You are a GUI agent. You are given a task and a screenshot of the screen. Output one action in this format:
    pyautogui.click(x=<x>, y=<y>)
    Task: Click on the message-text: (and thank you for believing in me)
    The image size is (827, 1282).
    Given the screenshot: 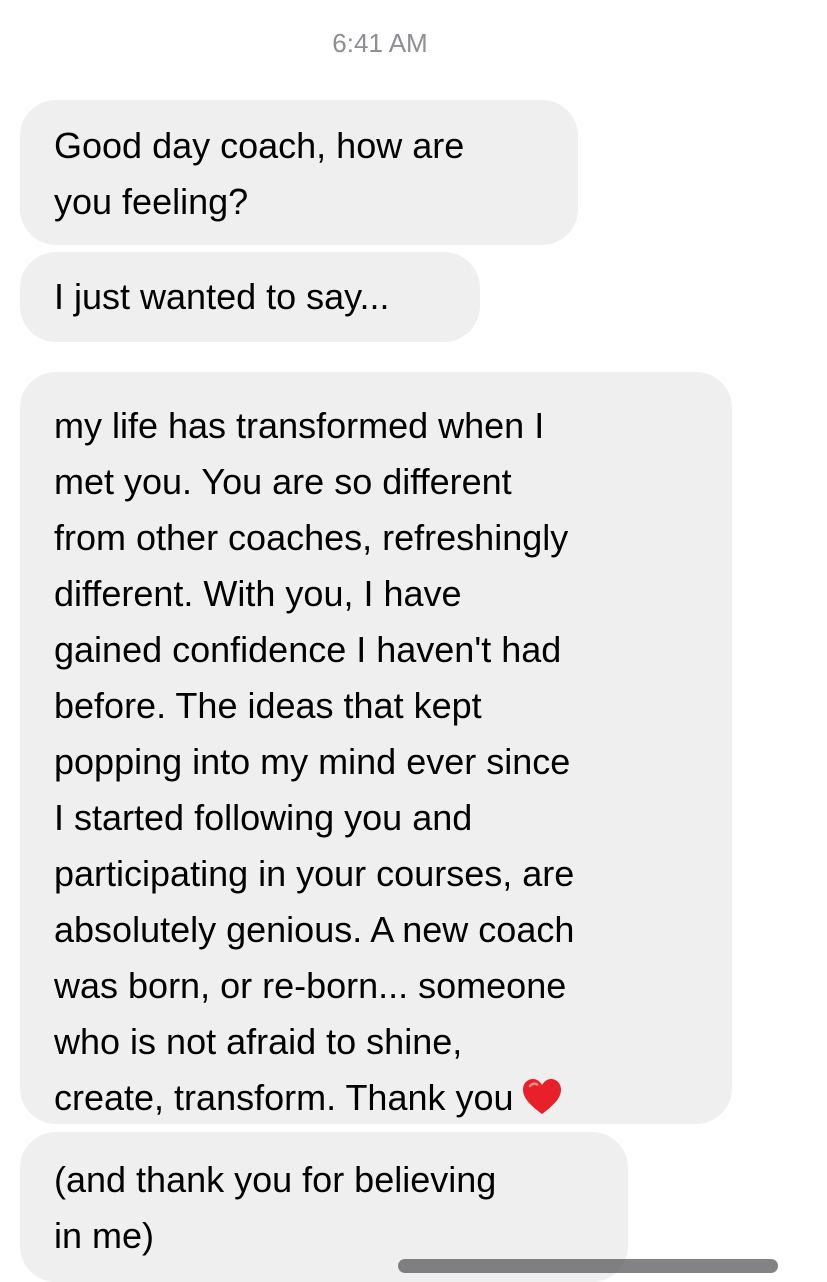 What is the action you would take?
    pyautogui.click(x=275, y=1207)
    